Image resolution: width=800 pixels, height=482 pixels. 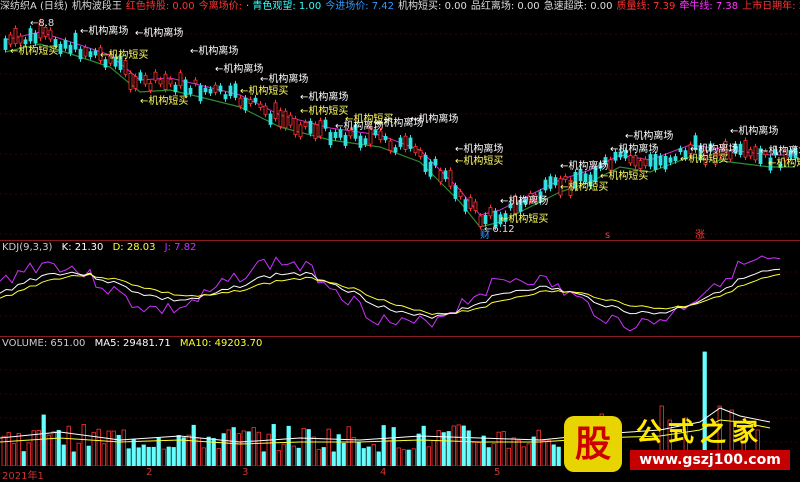 What do you see at coordinates (149, 472) in the screenshot?
I see `time-axis-label: 2` at bounding box center [149, 472].